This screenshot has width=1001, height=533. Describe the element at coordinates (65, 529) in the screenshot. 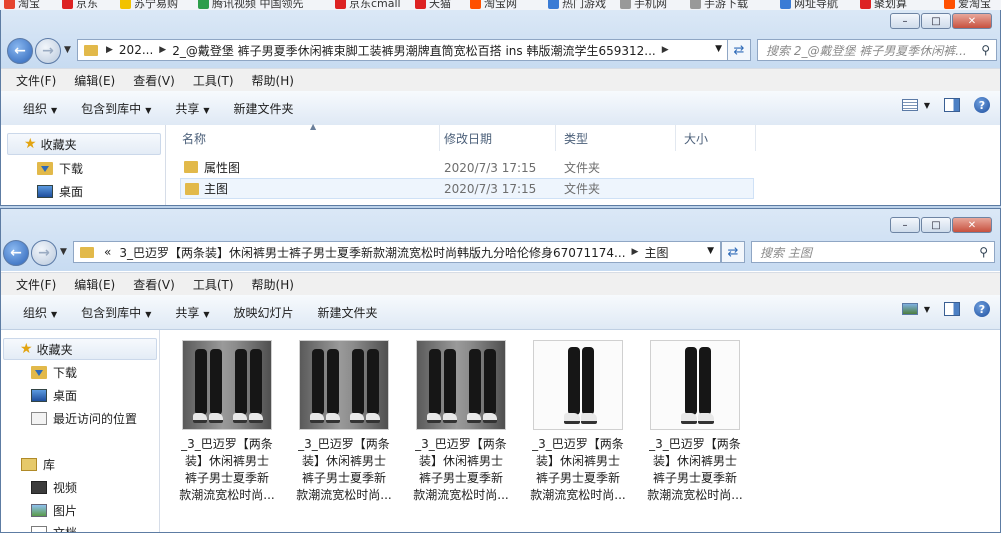

I see `sidebar-item-label: 文档` at that location.